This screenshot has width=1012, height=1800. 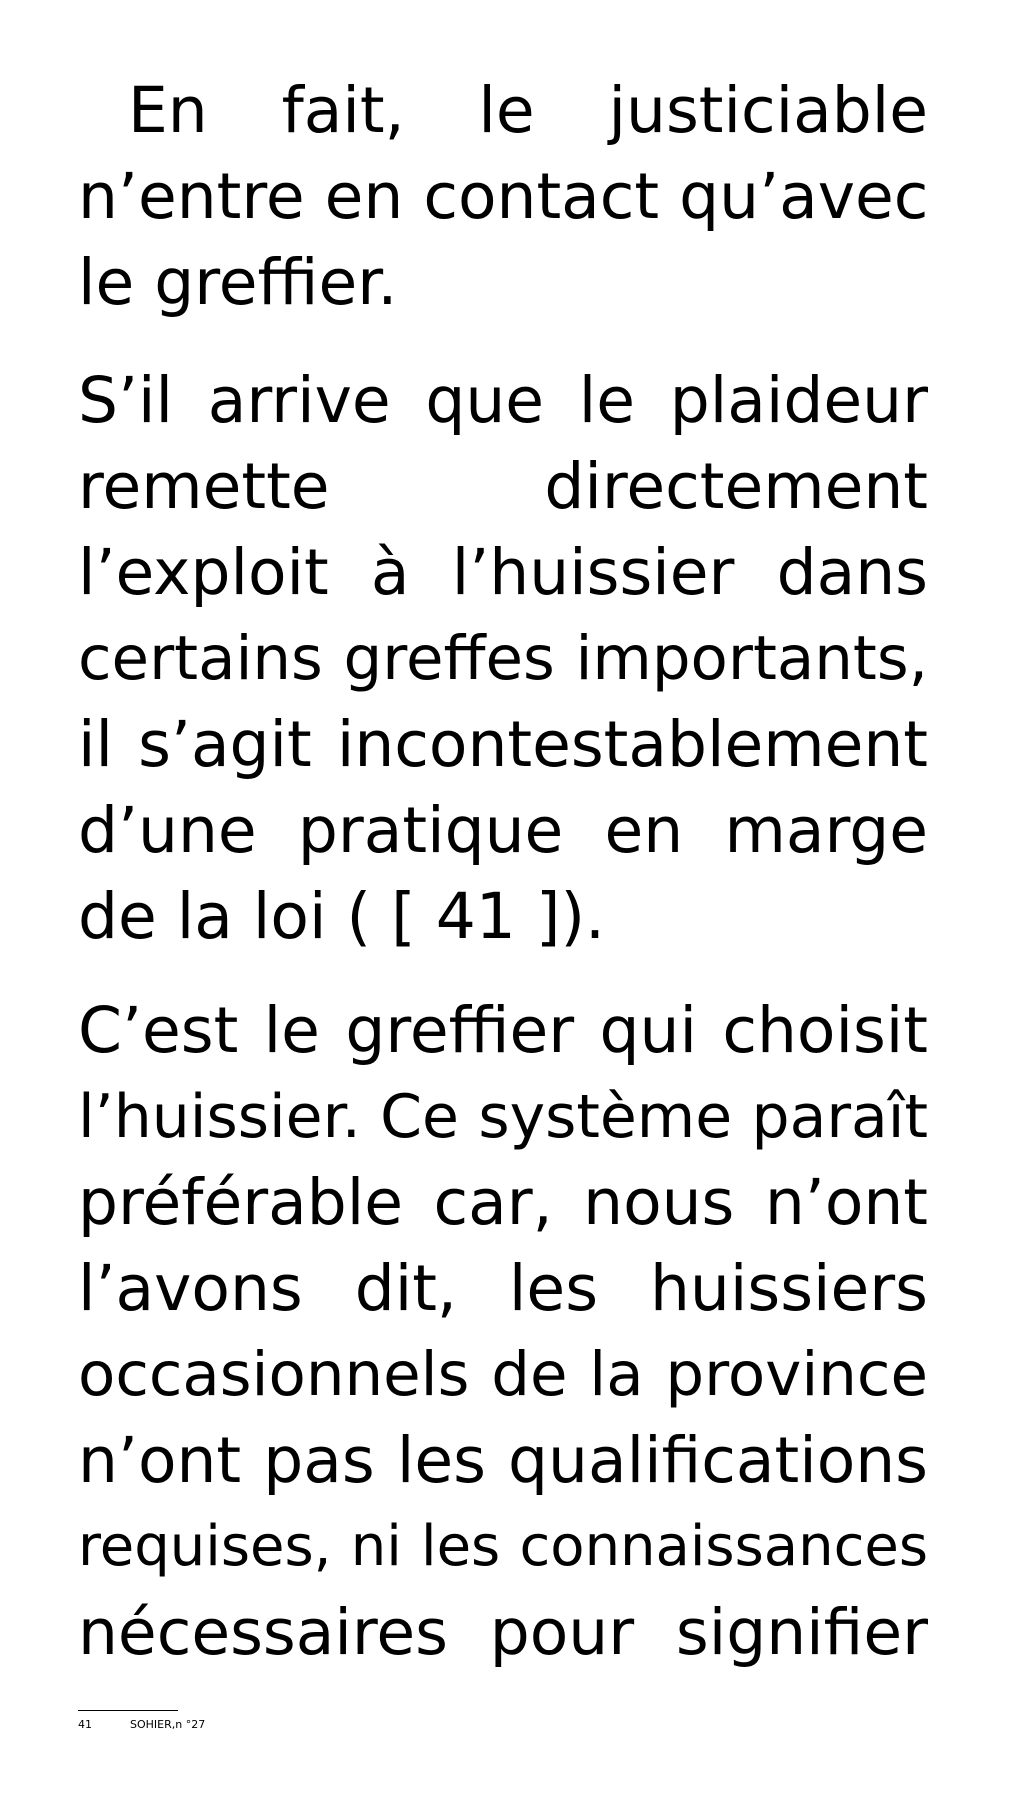 What do you see at coordinates (503, 830) in the screenshot?
I see `paragraph-line: d’une pratique en marge` at bounding box center [503, 830].